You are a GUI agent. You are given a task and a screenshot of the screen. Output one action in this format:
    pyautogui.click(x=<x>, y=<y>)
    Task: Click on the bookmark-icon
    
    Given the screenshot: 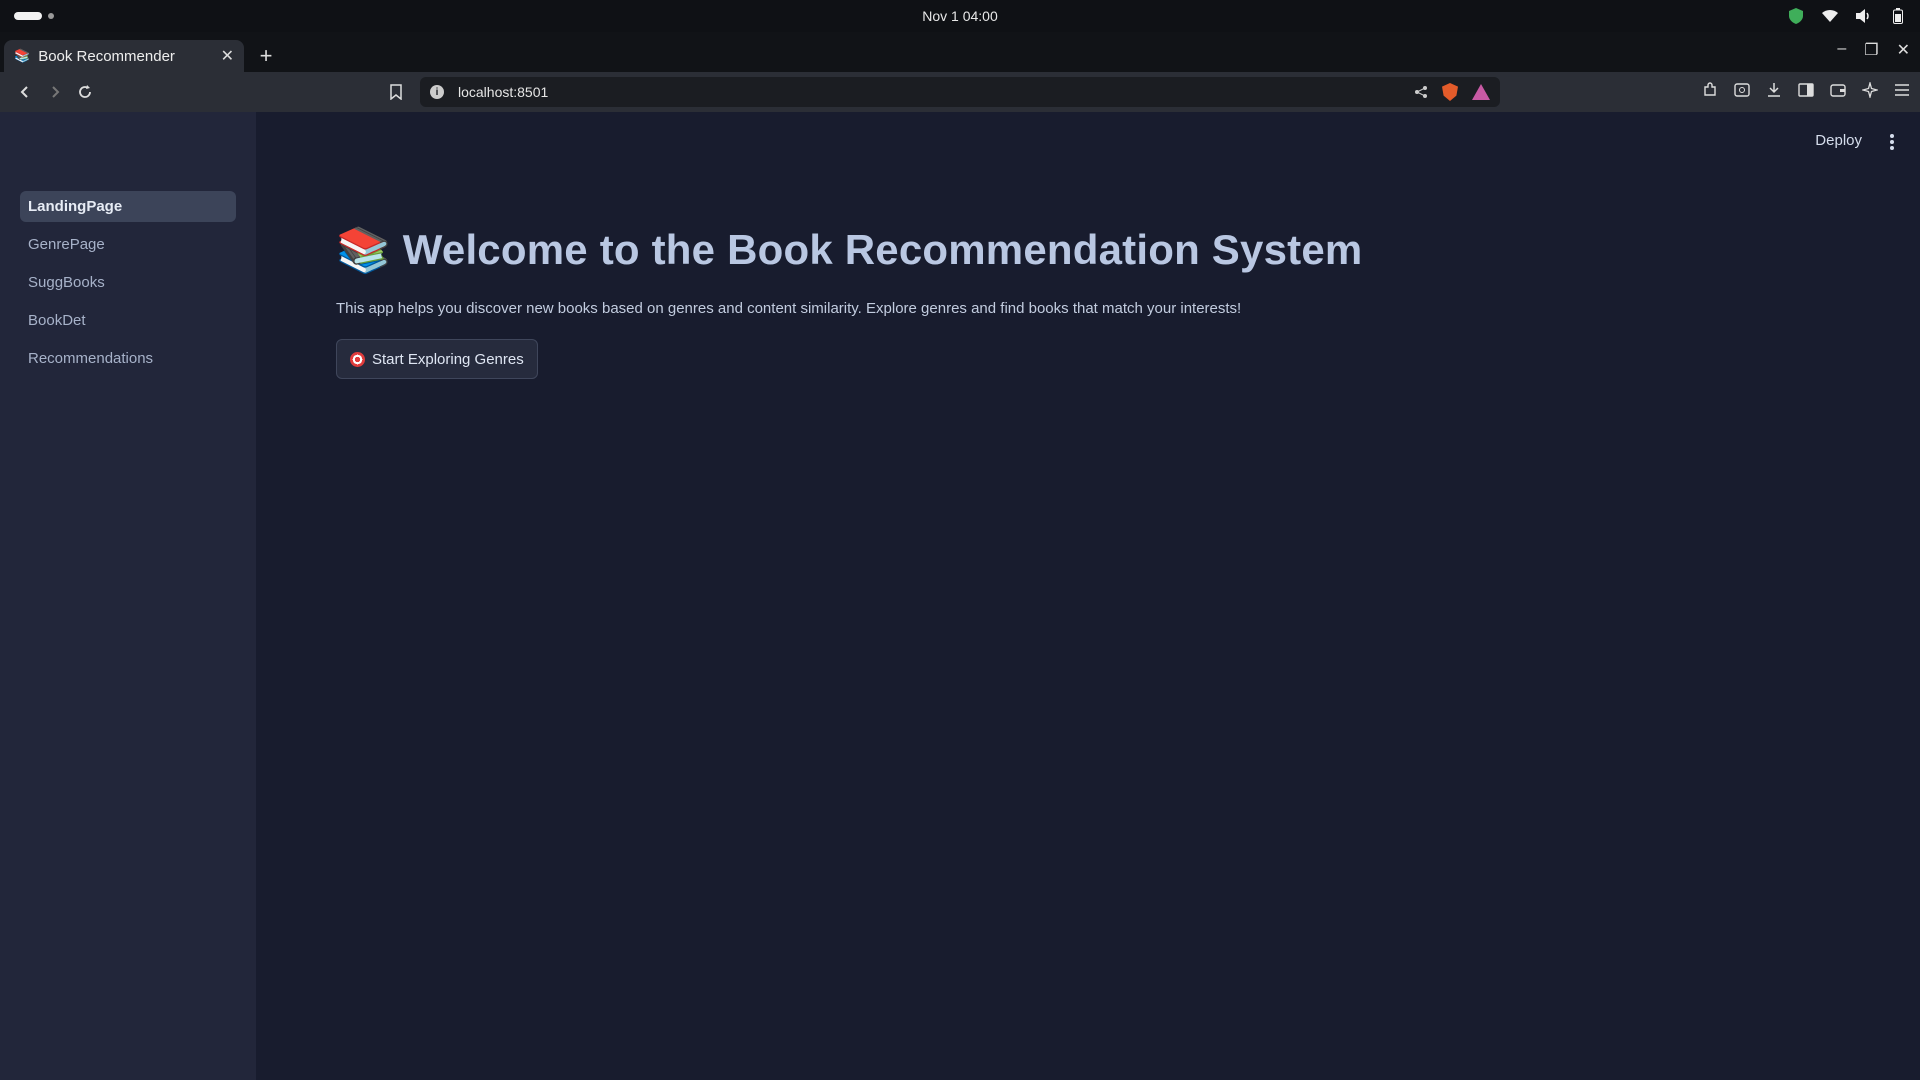 What is the action you would take?
    pyautogui.click(x=396, y=92)
    